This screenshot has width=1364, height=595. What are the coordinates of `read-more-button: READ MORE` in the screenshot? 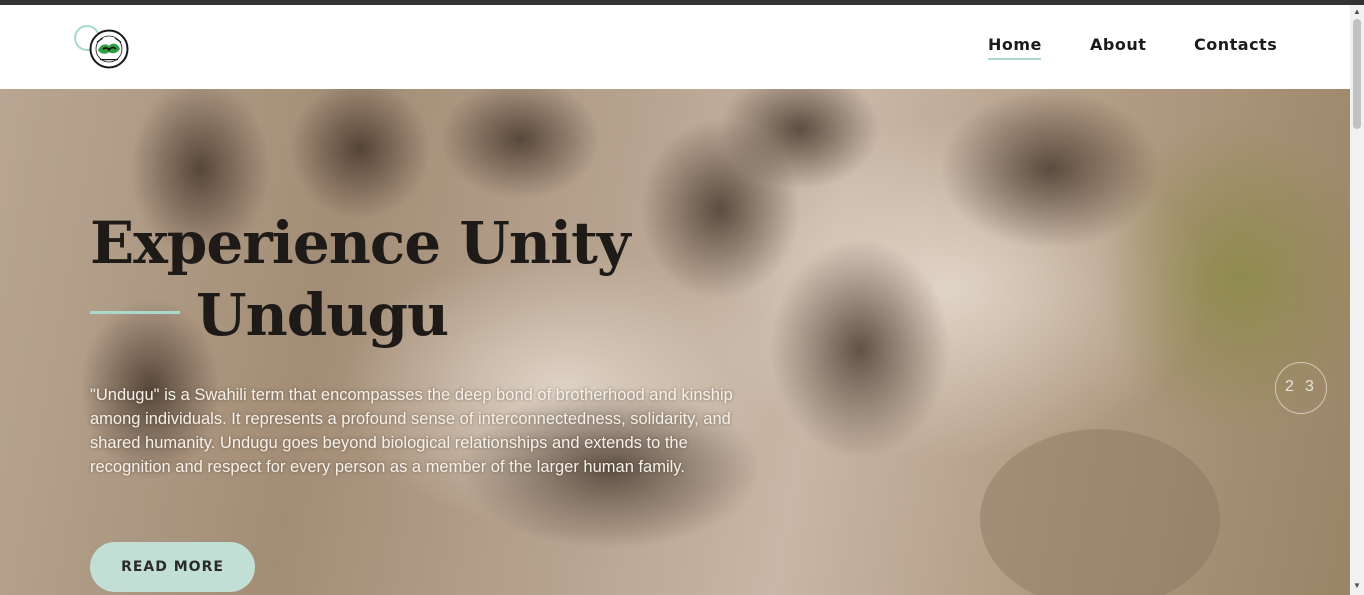 It's located at (172, 567).